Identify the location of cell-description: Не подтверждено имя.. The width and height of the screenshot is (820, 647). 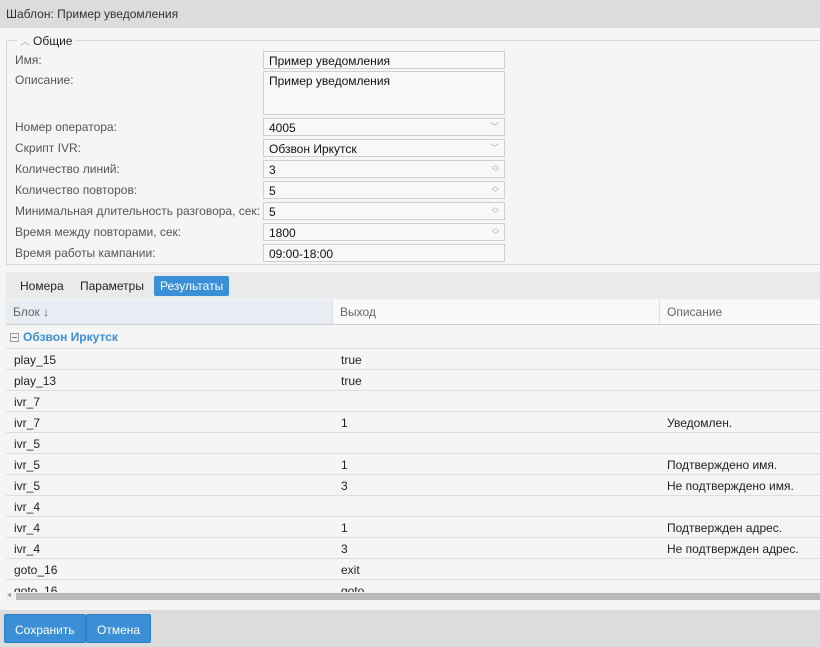
(730, 486).